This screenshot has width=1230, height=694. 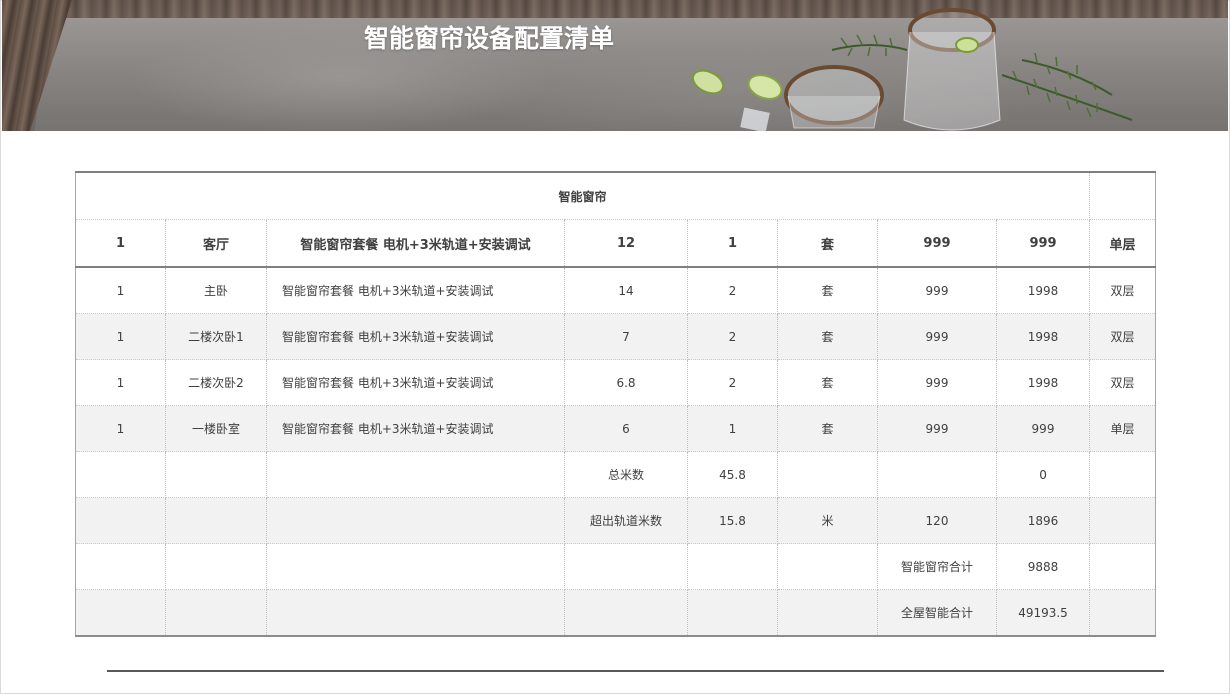 I want to click on section-title-row: 智能窗帘, so click(x=615, y=195).